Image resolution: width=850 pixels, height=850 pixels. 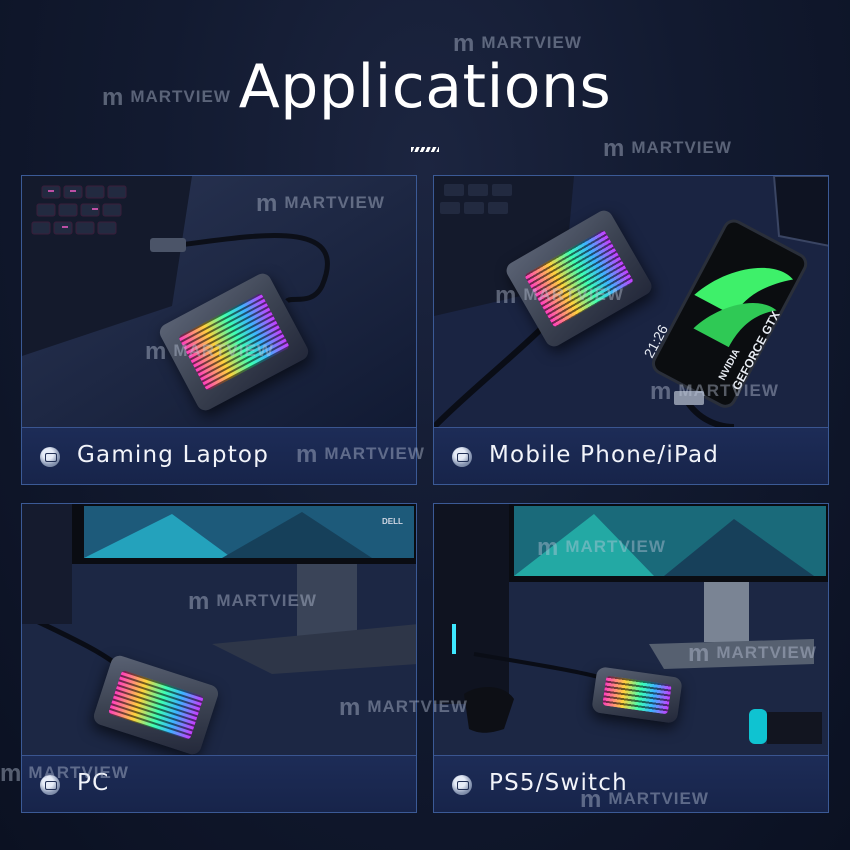 I want to click on title-underline, so click(x=425, y=149).